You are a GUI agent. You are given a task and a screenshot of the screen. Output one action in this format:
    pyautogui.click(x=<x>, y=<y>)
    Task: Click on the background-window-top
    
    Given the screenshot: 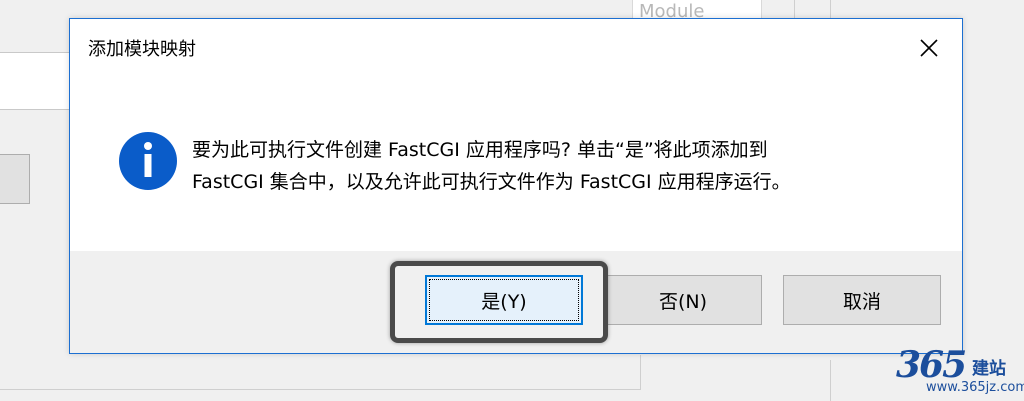 What is the action you would take?
    pyautogui.click(x=512, y=9)
    